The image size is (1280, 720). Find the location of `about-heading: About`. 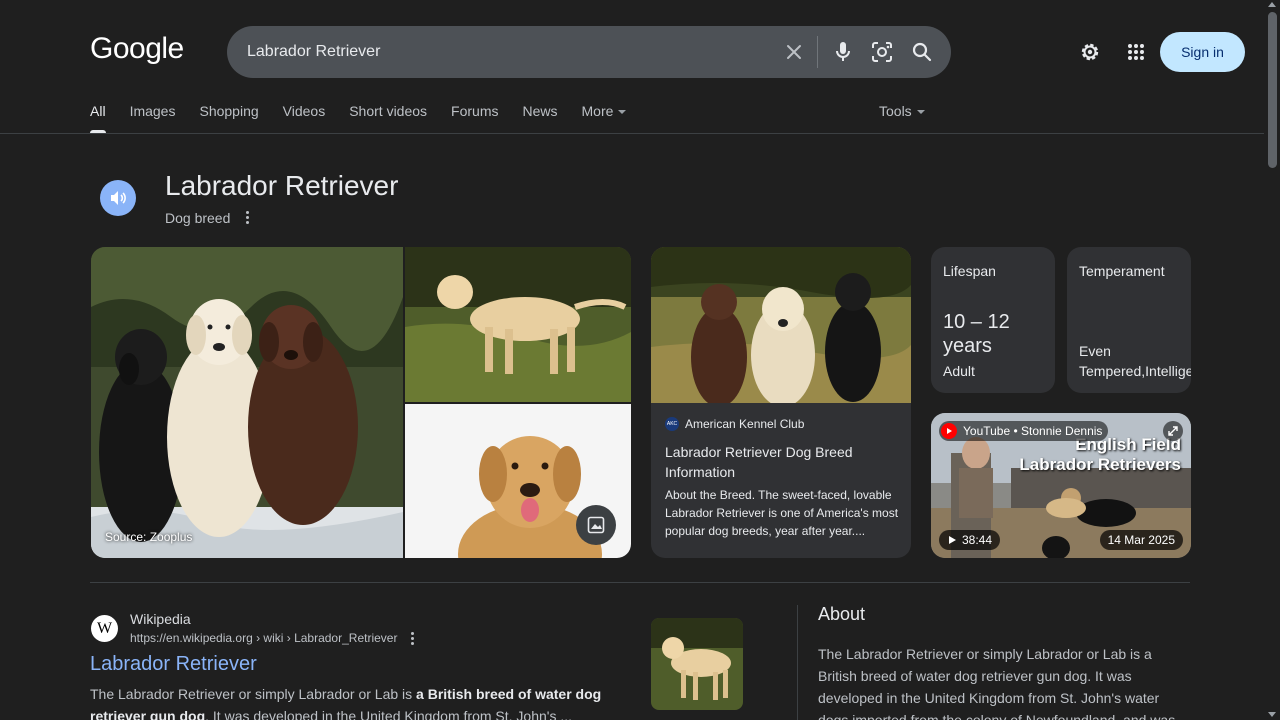

about-heading: About is located at coordinates (842, 614).